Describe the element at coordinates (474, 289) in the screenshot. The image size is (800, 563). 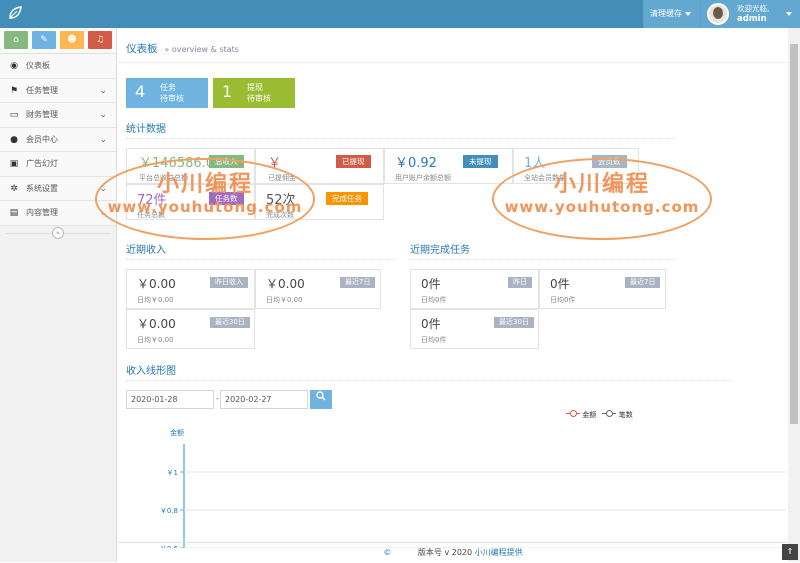
I see `tasks-yesterday-card: 0件 昨日 日均0件` at that location.